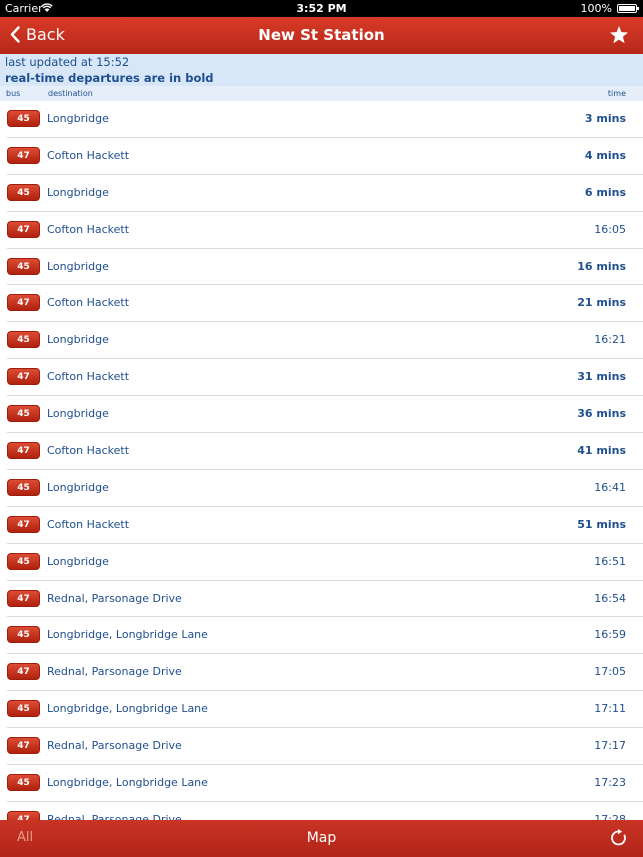  Describe the element at coordinates (628, 8) in the screenshot. I see `battery-icon` at that location.